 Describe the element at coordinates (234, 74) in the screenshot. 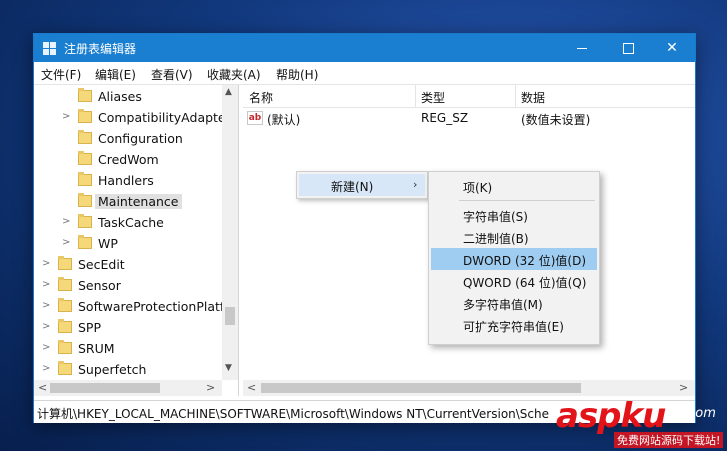

I see `menu-favorites: 收藏夹(A)` at that location.